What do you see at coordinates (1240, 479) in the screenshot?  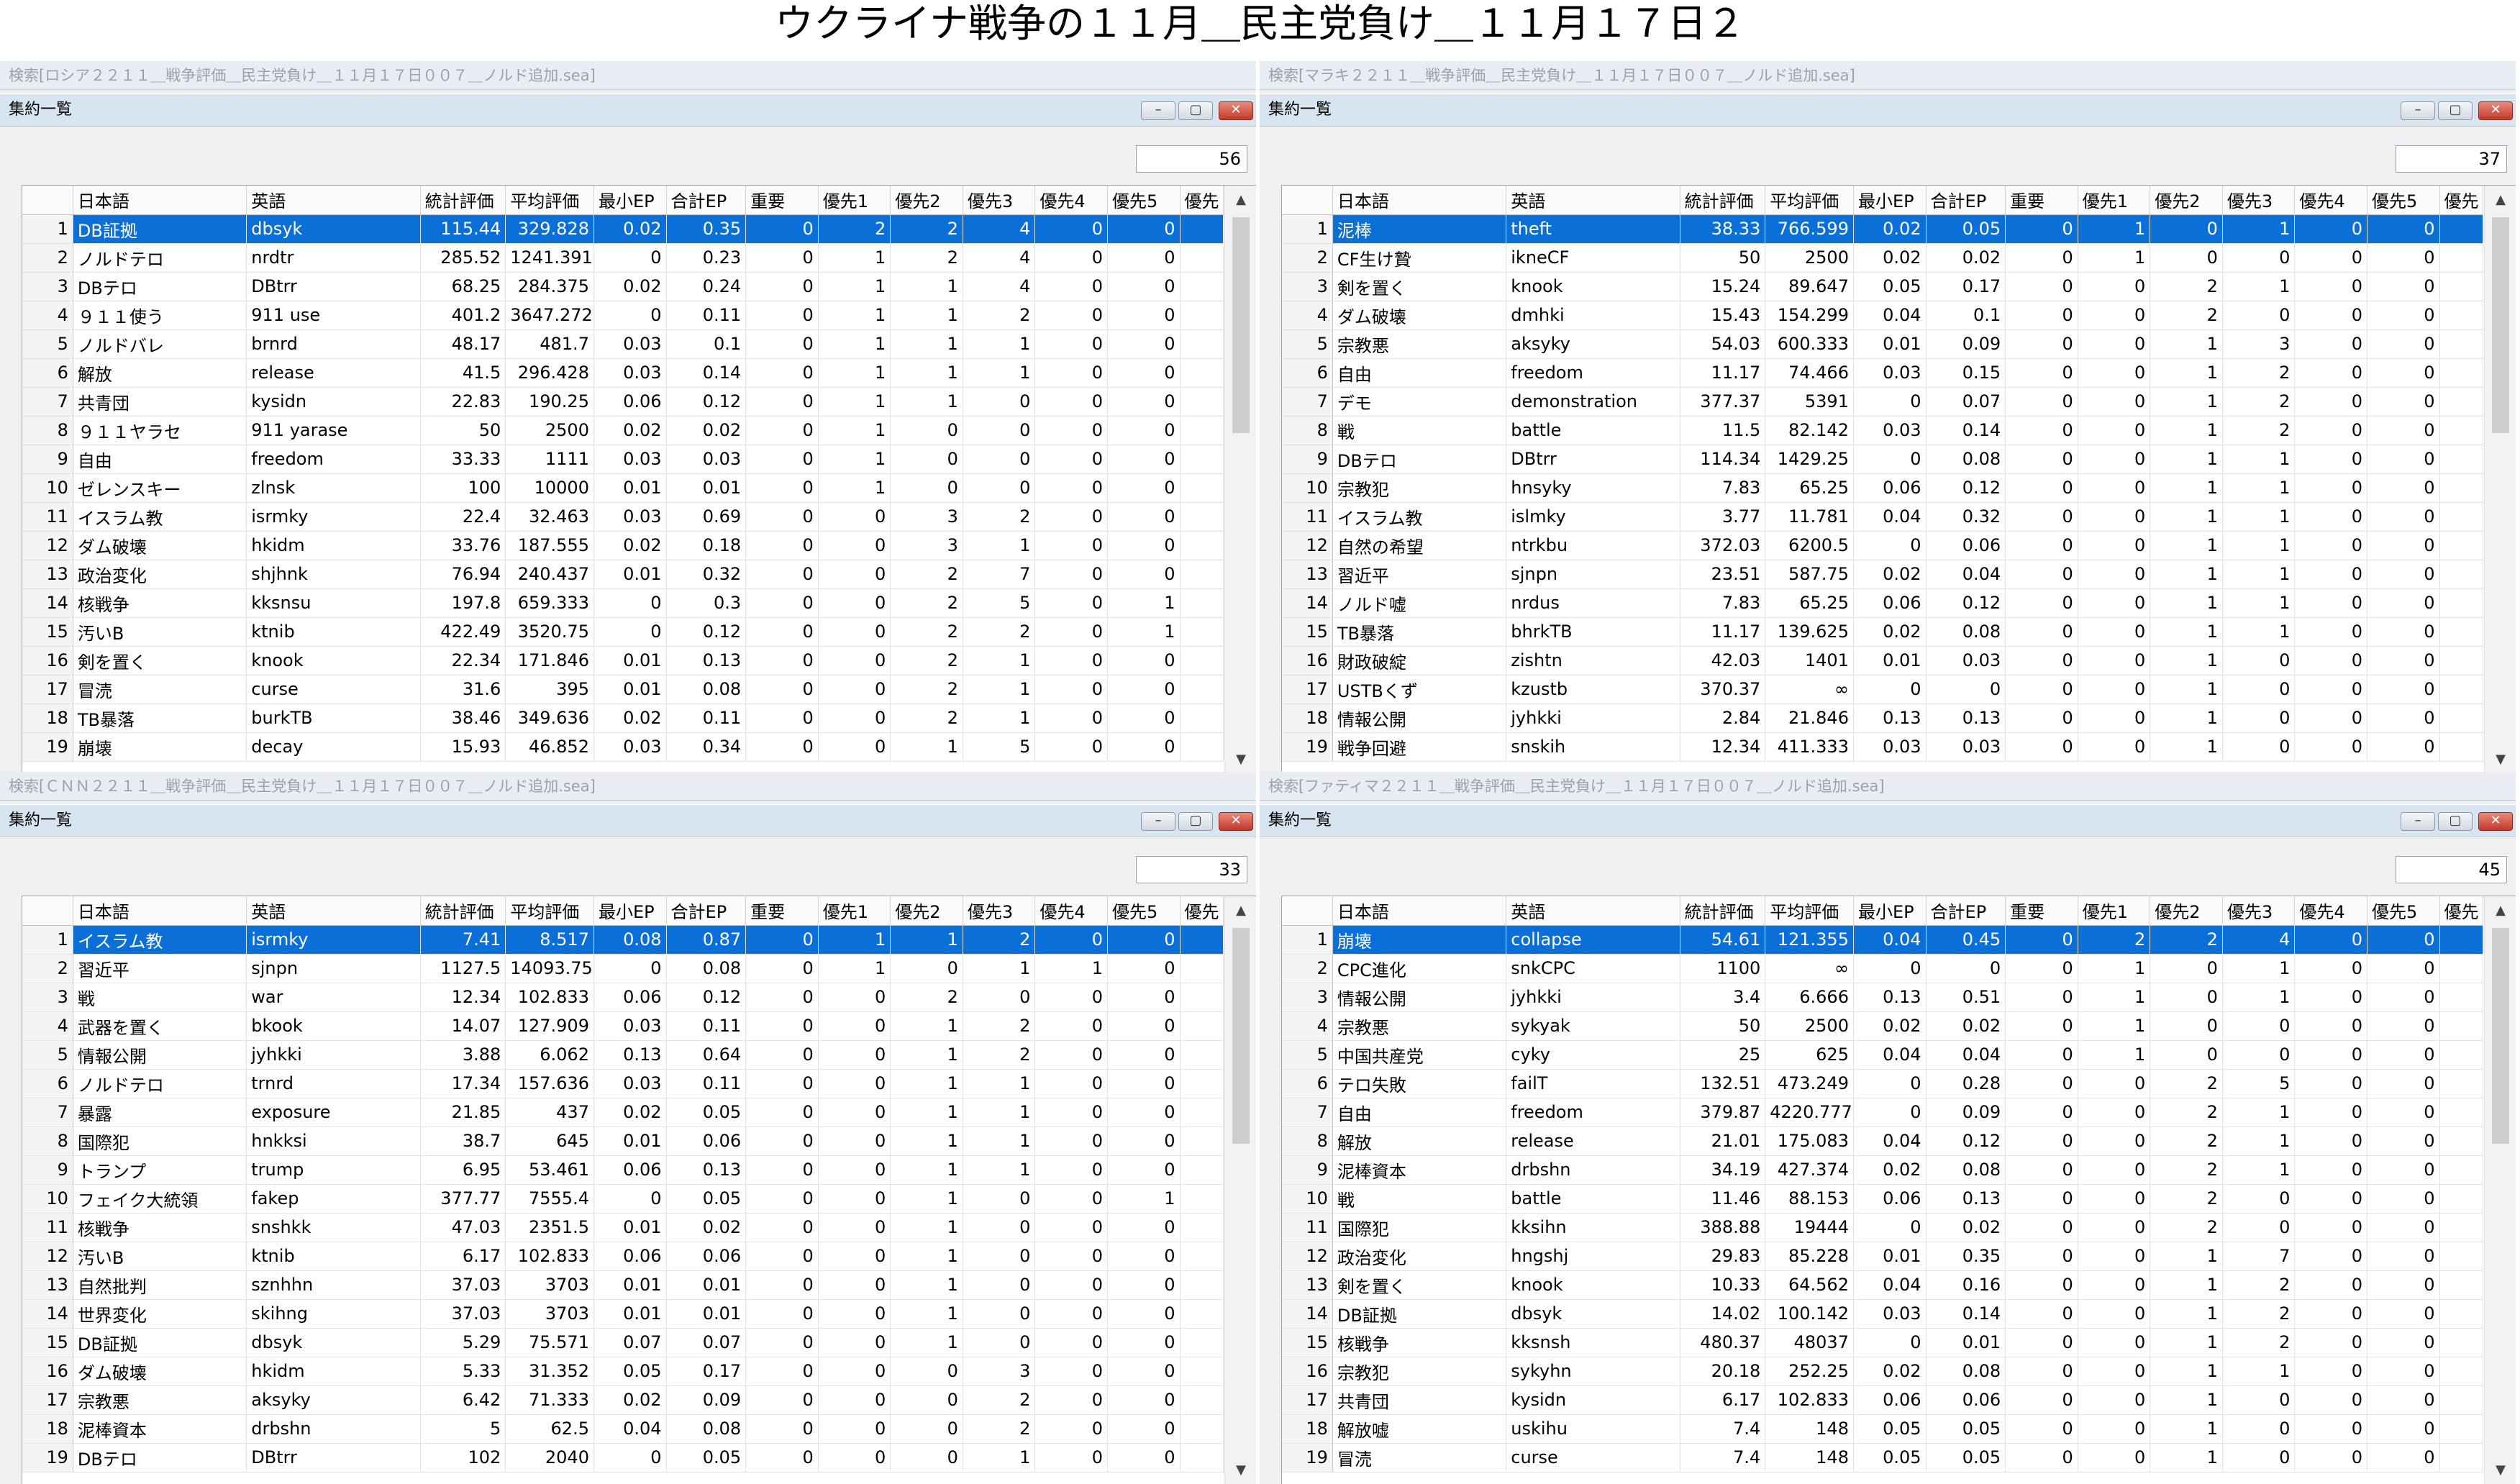 I see `vertical-scrollbar: ▲ ▼` at bounding box center [1240, 479].